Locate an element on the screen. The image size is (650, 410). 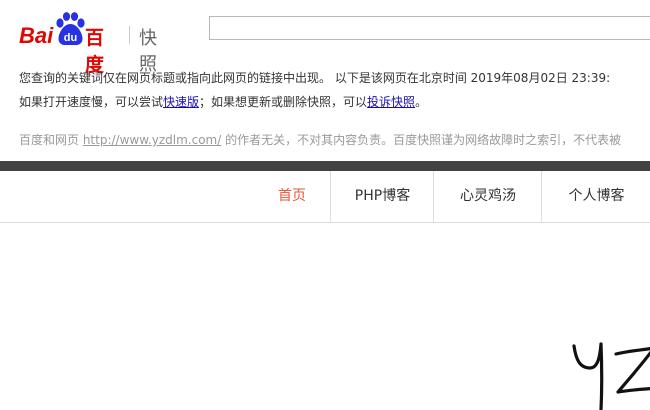
nav-item-php-blog: PHP博客 is located at coordinates (382, 196).